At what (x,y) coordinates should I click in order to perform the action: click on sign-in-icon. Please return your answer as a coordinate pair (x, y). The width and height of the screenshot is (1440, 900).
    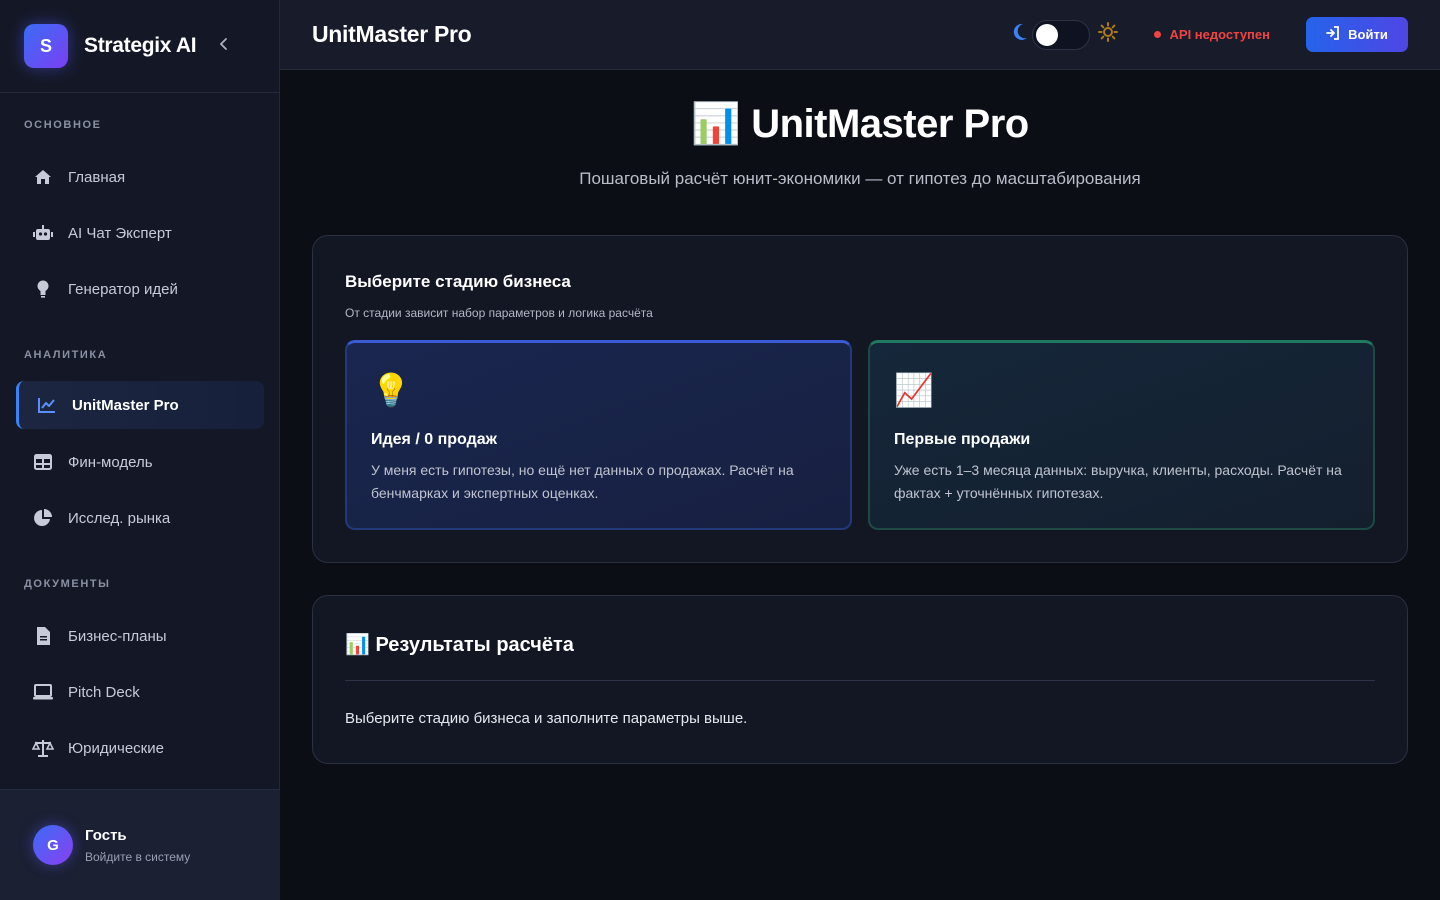
    Looking at the image, I should click on (1333, 34).